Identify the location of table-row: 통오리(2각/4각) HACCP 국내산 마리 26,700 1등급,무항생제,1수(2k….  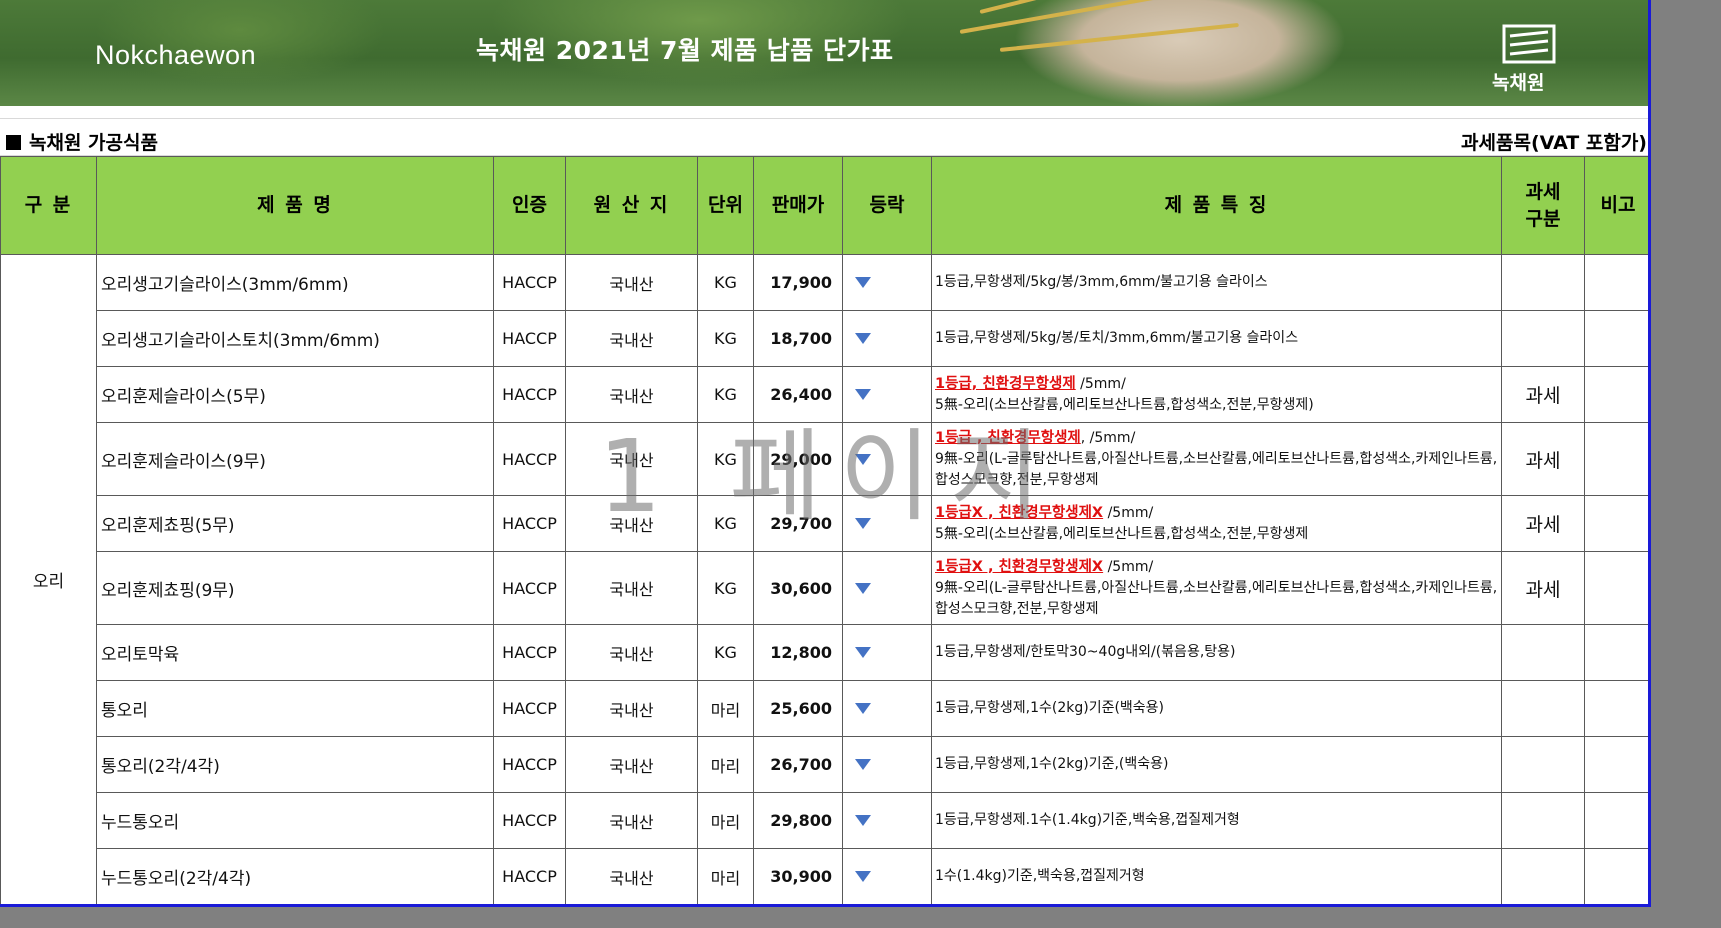
(824, 764).